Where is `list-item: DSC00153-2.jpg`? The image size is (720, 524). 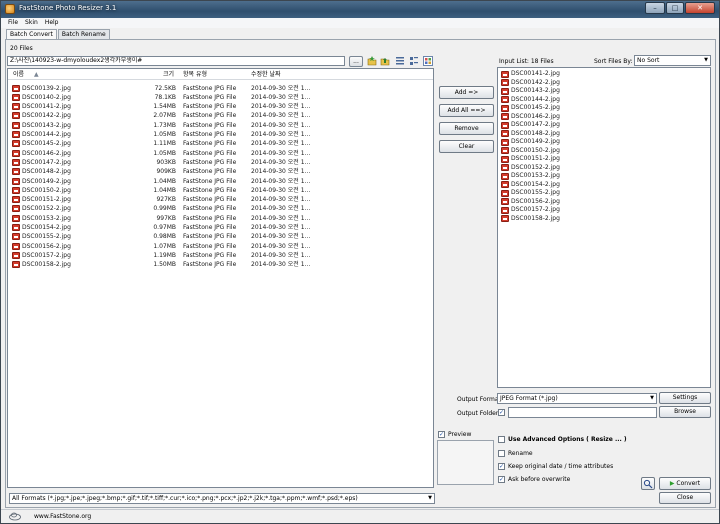 list-item: DSC00153-2.jpg is located at coordinates (604, 176).